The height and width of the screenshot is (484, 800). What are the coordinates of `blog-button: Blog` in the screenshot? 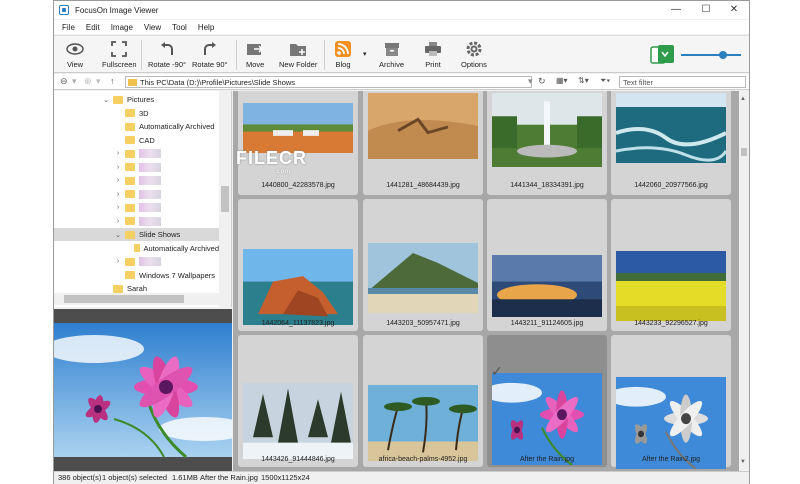 It's located at (343, 54).